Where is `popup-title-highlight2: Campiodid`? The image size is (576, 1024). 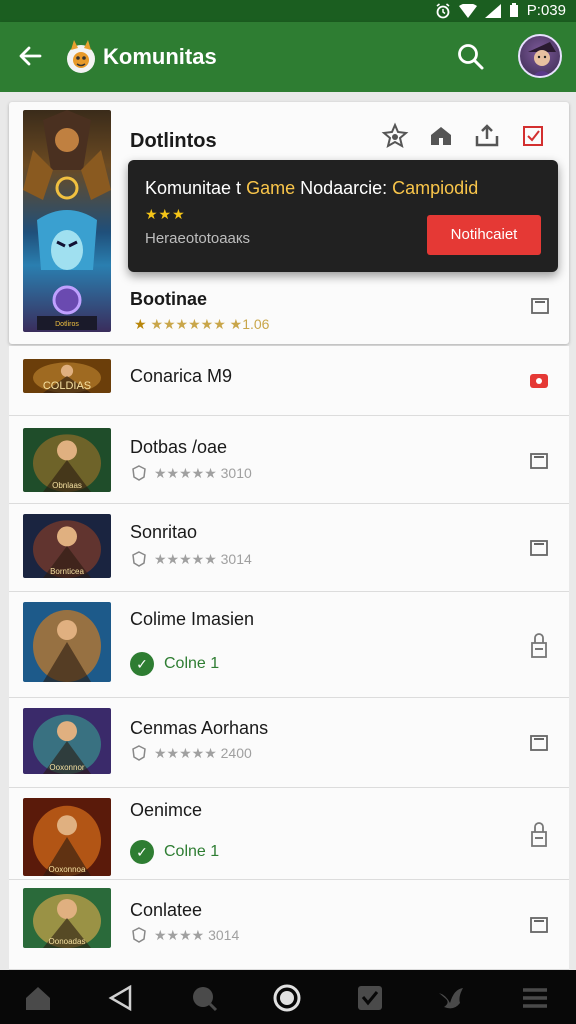 popup-title-highlight2: Campiodid is located at coordinates (435, 188).